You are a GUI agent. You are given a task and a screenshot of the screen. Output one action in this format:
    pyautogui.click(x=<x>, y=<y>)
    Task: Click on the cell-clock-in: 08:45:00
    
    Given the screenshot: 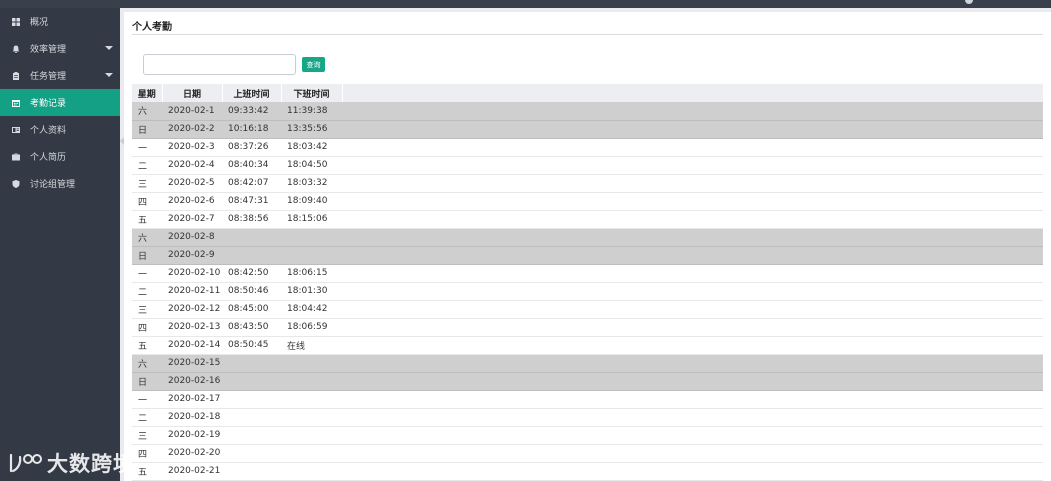 What is the action you would take?
    pyautogui.click(x=248, y=309)
    